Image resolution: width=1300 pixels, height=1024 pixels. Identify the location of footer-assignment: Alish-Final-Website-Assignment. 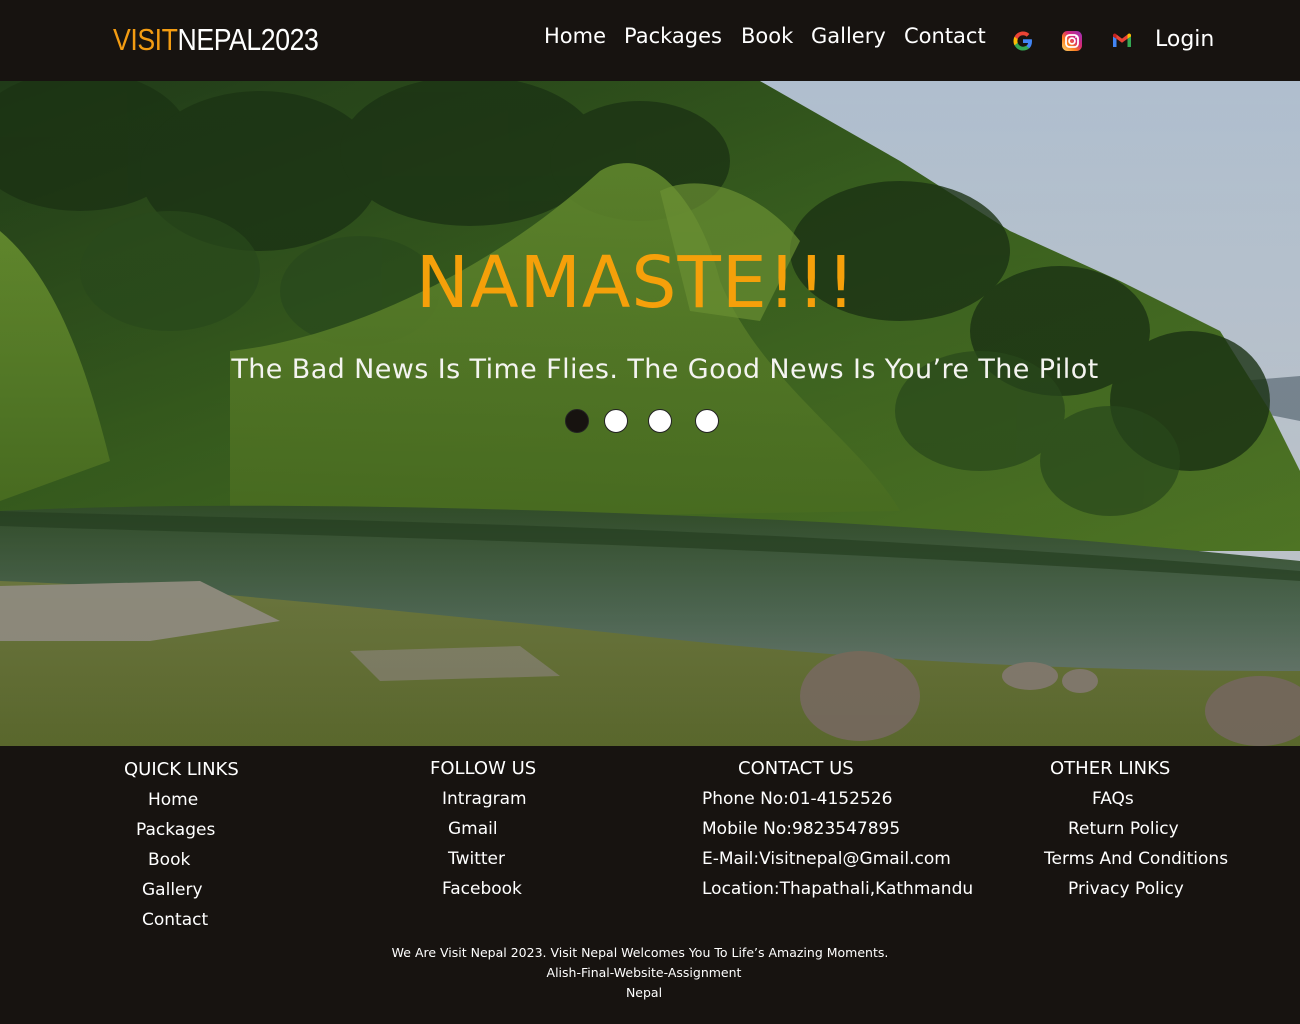
(644, 972).